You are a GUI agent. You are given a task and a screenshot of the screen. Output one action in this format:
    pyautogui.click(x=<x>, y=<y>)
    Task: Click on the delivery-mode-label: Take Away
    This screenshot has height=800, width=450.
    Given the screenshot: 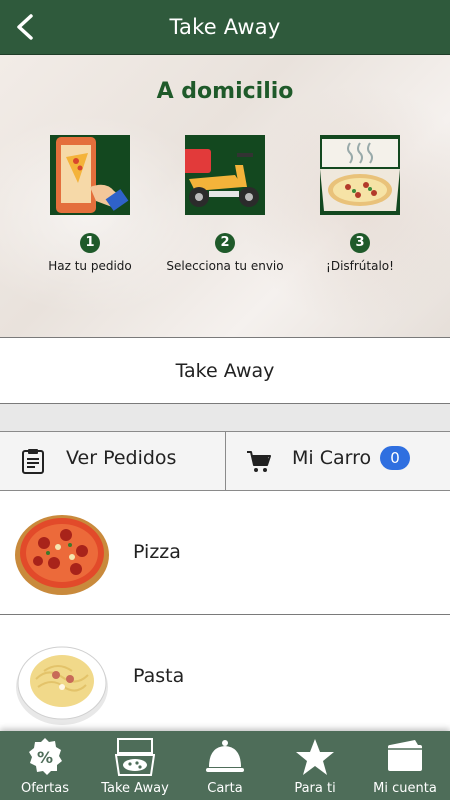 What is the action you would take?
    pyautogui.click(x=225, y=370)
    